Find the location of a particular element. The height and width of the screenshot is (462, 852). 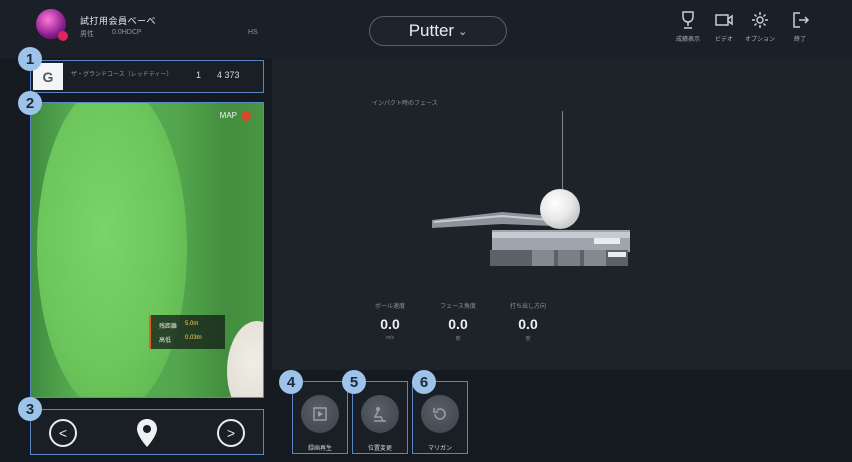

putter-head-graphic is located at coordinates (531, 239).